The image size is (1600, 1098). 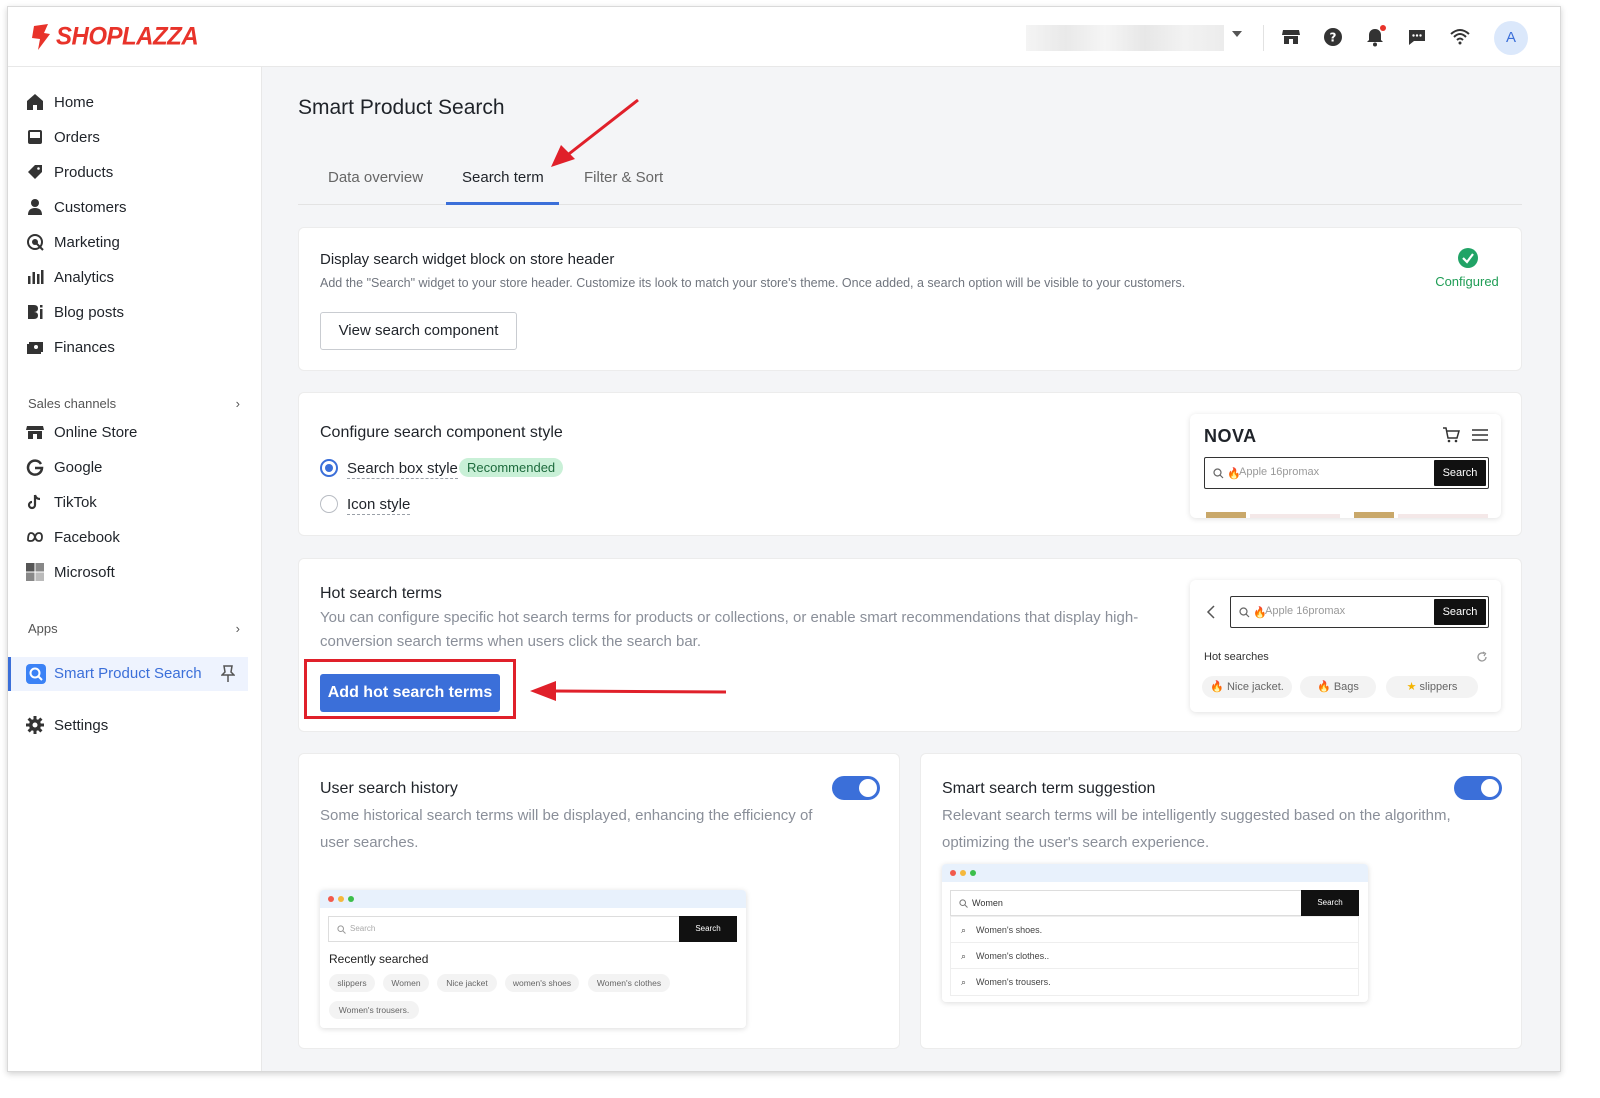 What do you see at coordinates (1049, 788) in the screenshot?
I see `card-title: Smart search term suggestion` at bounding box center [1049, 788].